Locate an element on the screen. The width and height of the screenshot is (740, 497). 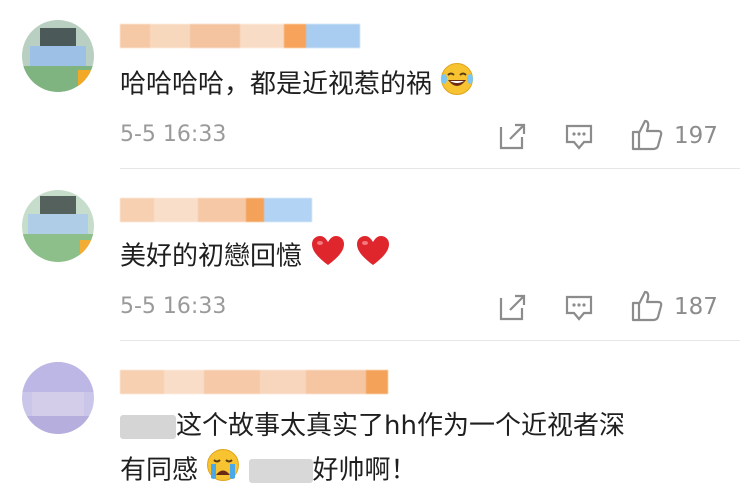
comment-text-line-1: 这个故事太真实了hh作为一个近视者深 is located at coordinates (372, 426).